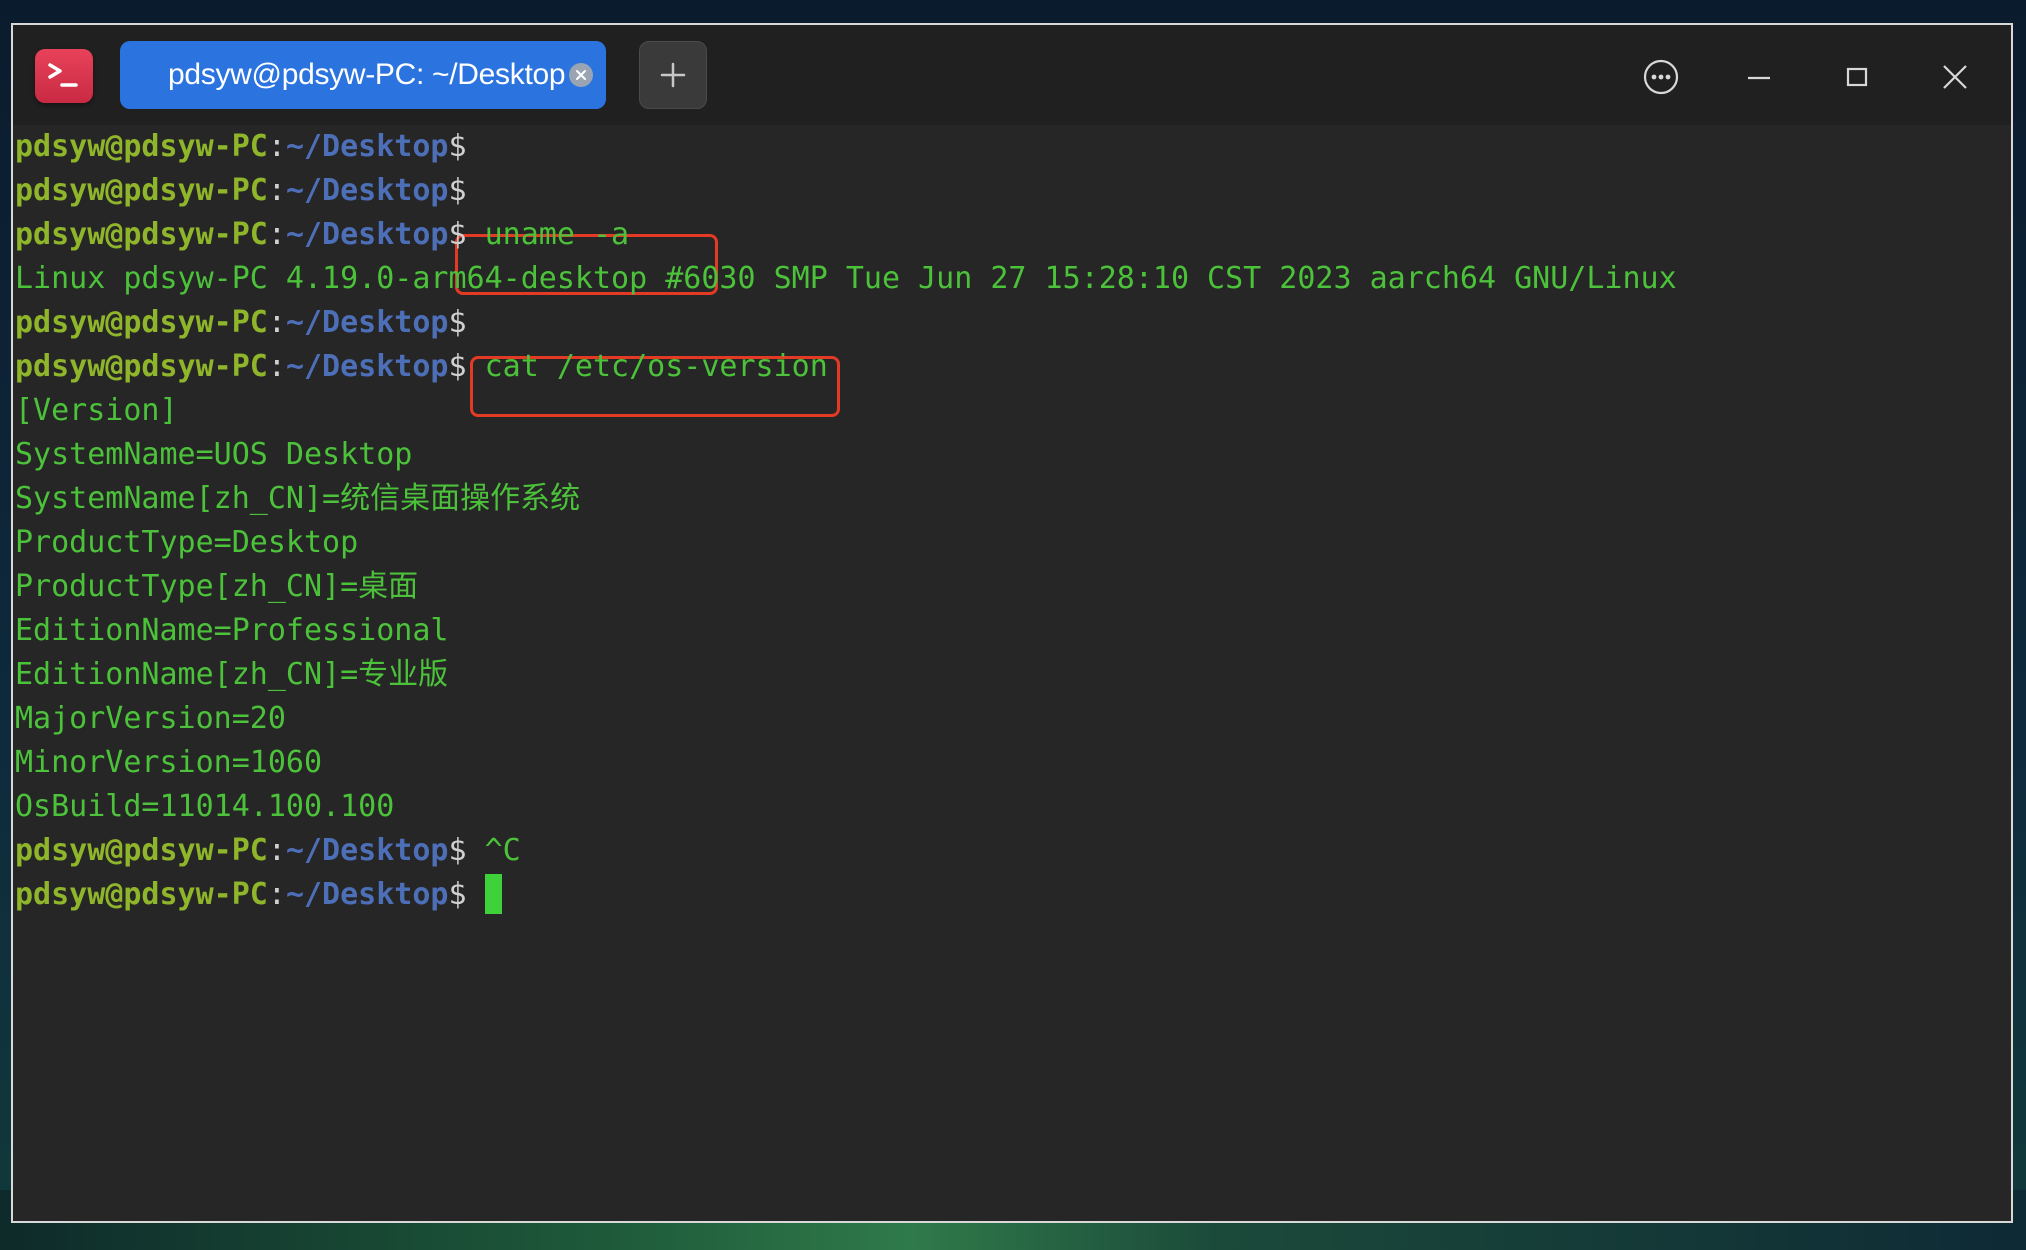 The height and width of the screenshot is (1250, 2026). Describe the element at coordinates (232, 630) in the screenshot. I see `output-line: EditionName=Professional` at that location.